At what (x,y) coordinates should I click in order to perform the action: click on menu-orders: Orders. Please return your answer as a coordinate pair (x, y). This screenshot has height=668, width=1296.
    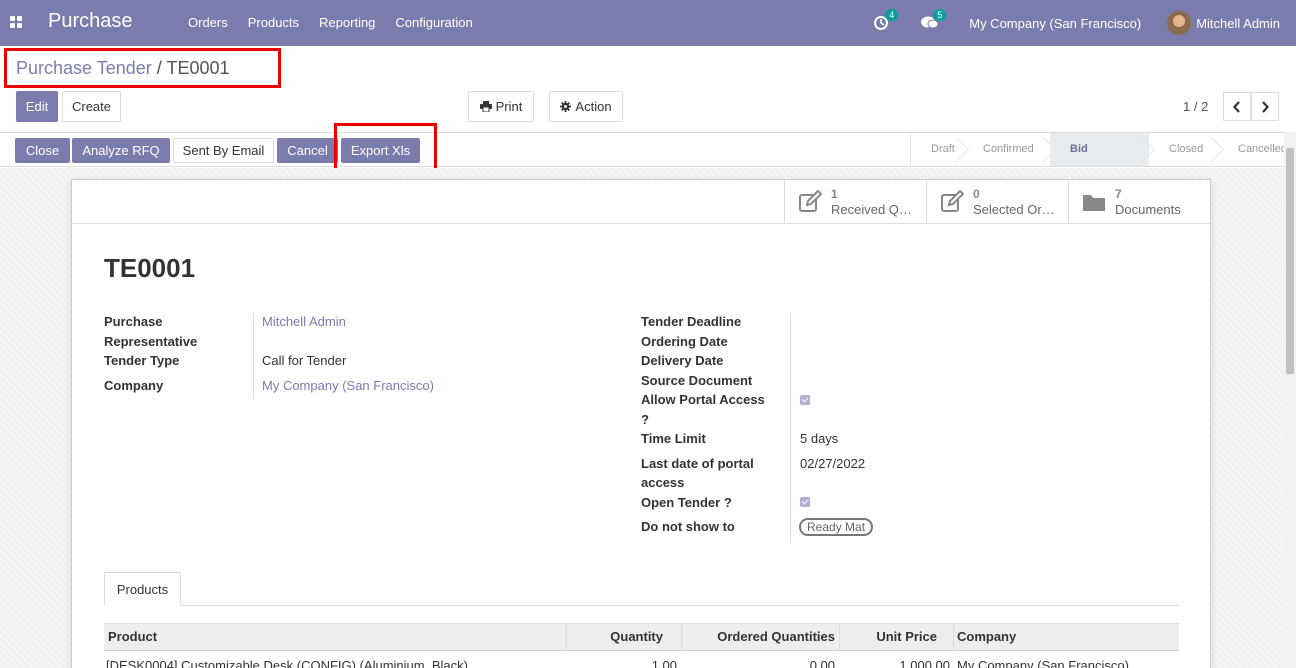
    Looking at the image, I should click on (208, 22).